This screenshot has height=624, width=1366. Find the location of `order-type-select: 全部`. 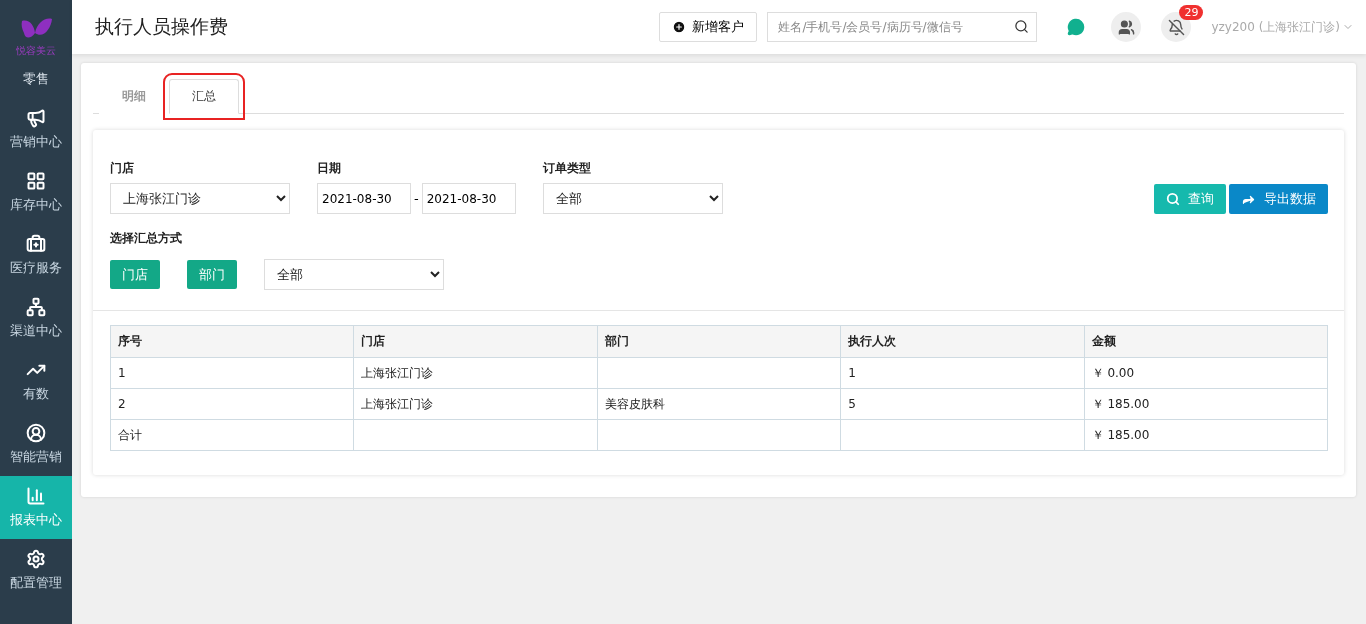

order-type-select: 全部 is located at coordinates (632, 198).